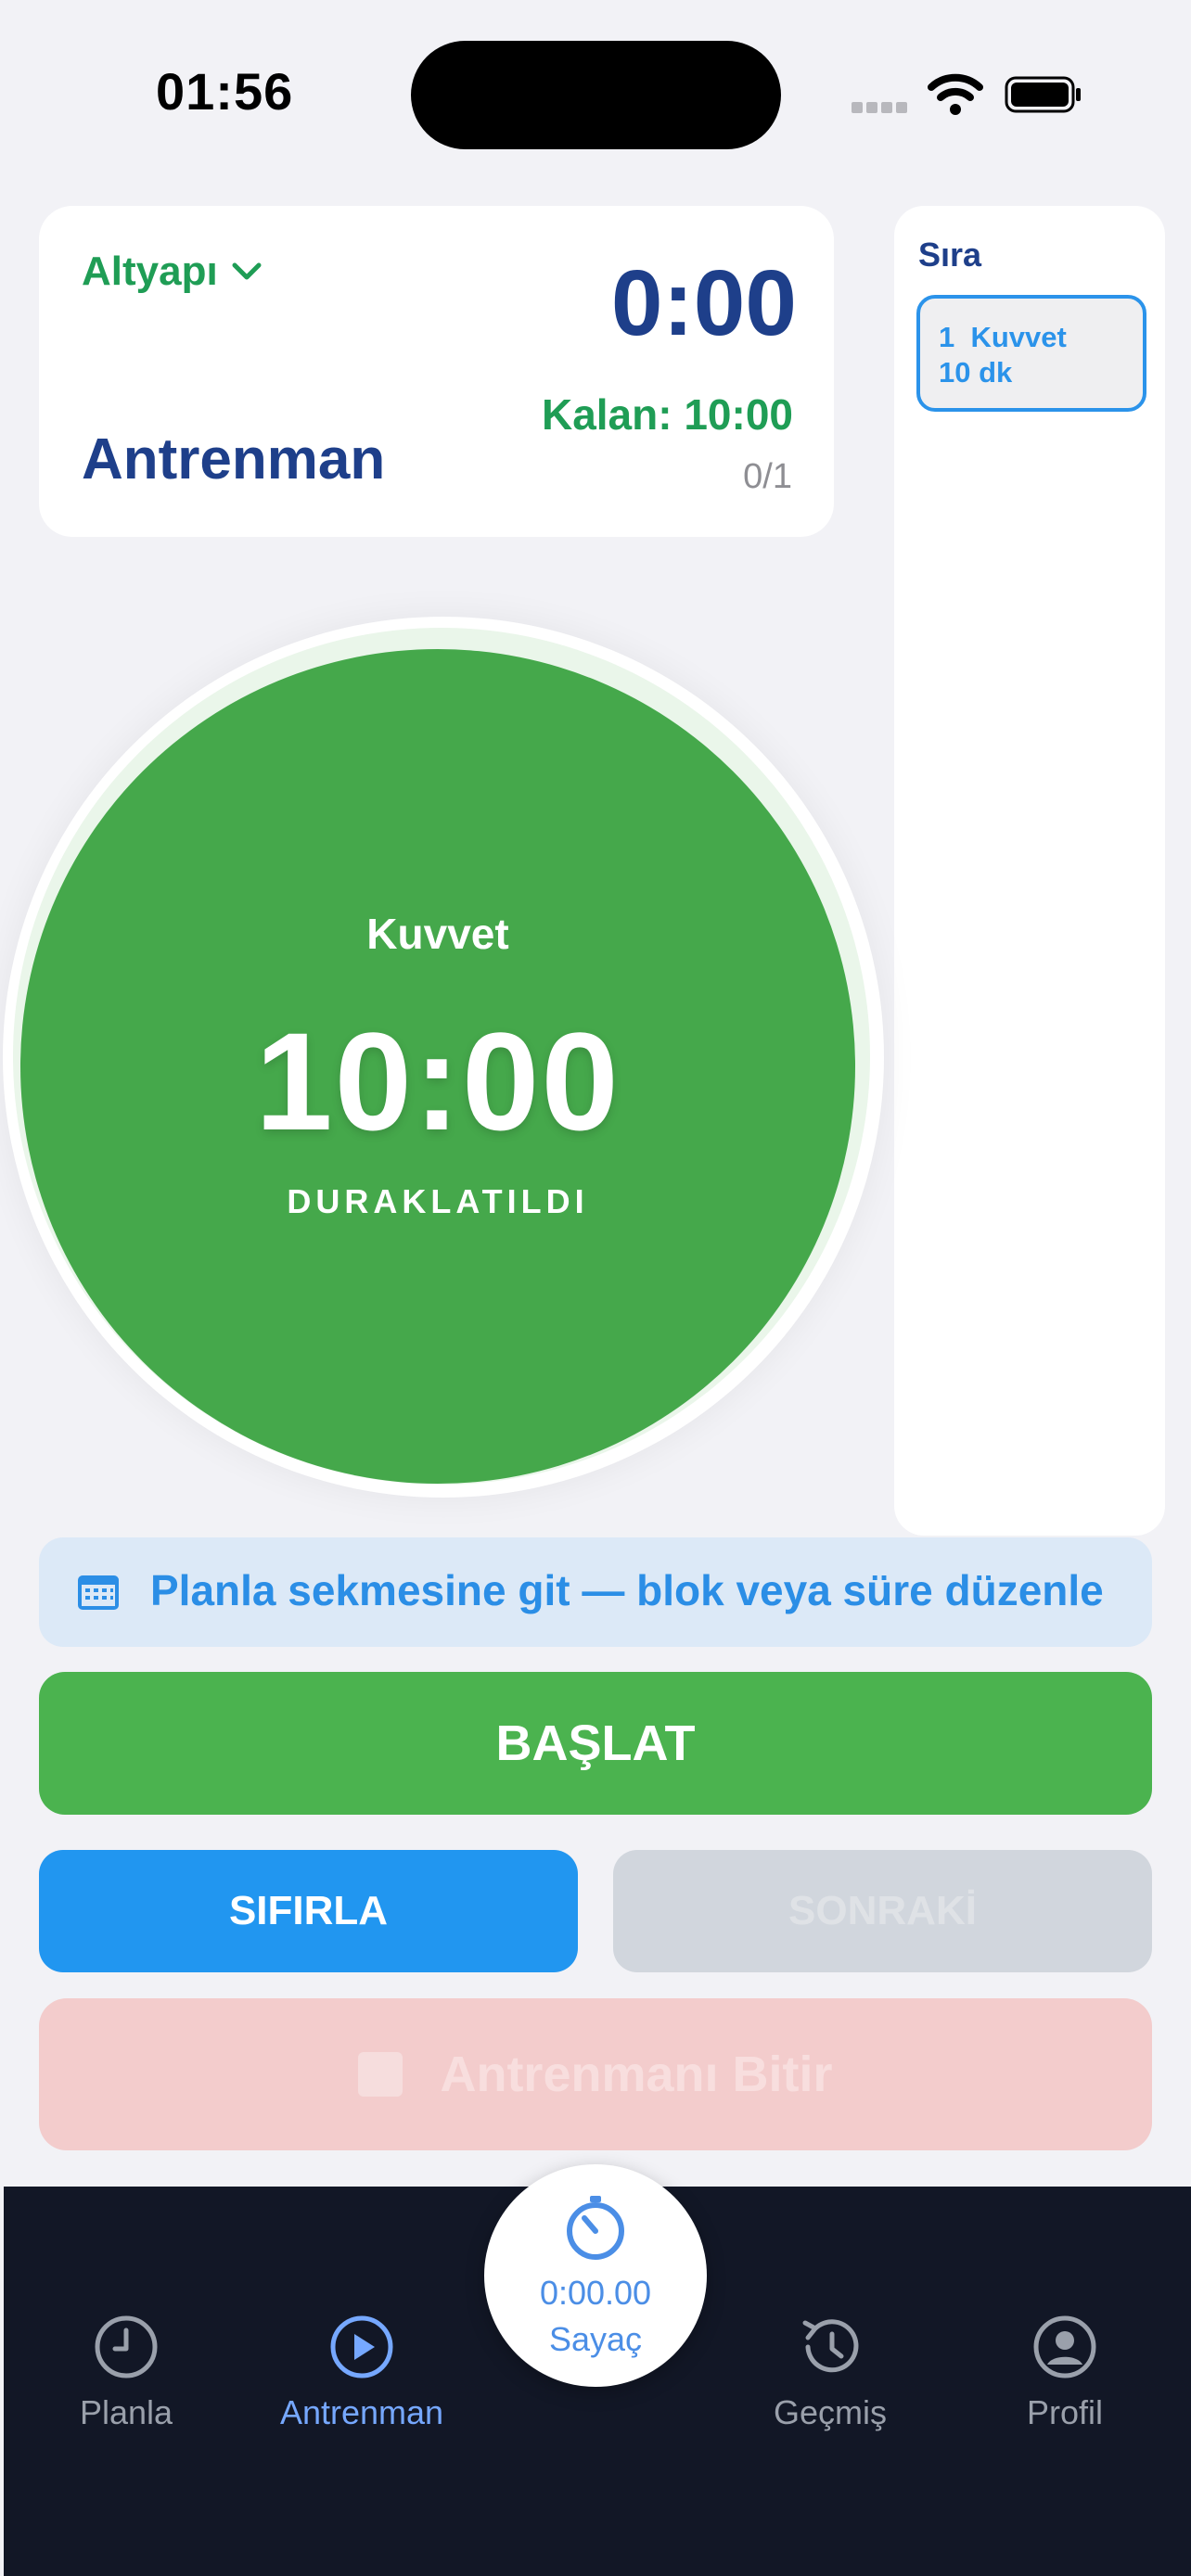 This screenshot has height=2576, width=1191. I want to click on battery-icon, so click(1043, 94).